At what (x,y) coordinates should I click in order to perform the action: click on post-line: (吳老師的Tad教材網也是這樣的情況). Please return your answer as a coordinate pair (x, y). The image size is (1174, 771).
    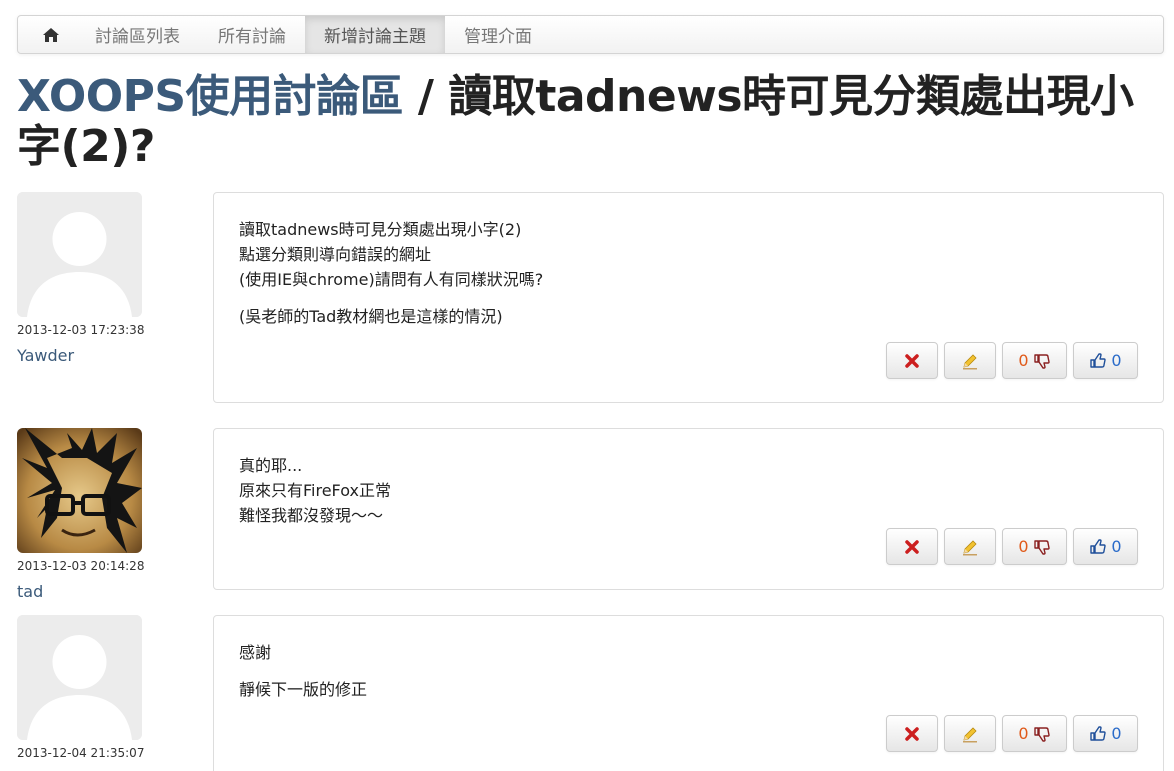
    Looking at the image, I should click on (371, 316).